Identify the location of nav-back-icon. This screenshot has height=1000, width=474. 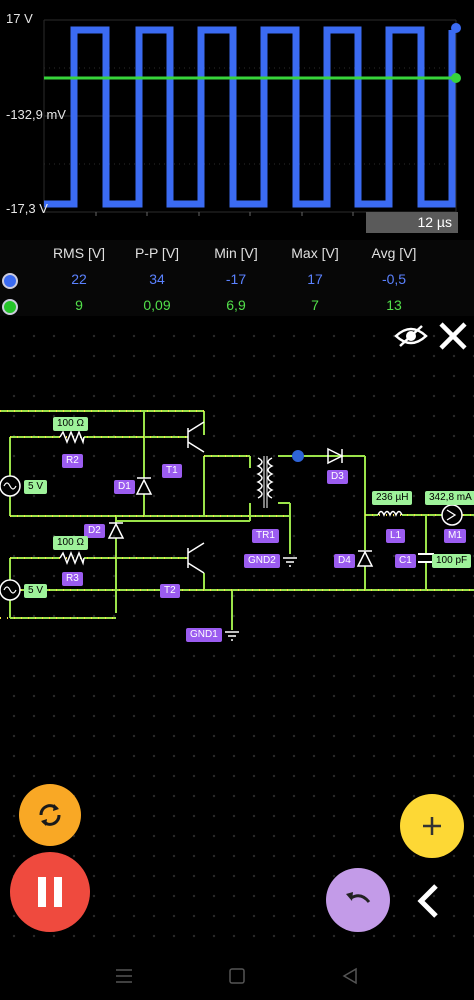
(350, 976).